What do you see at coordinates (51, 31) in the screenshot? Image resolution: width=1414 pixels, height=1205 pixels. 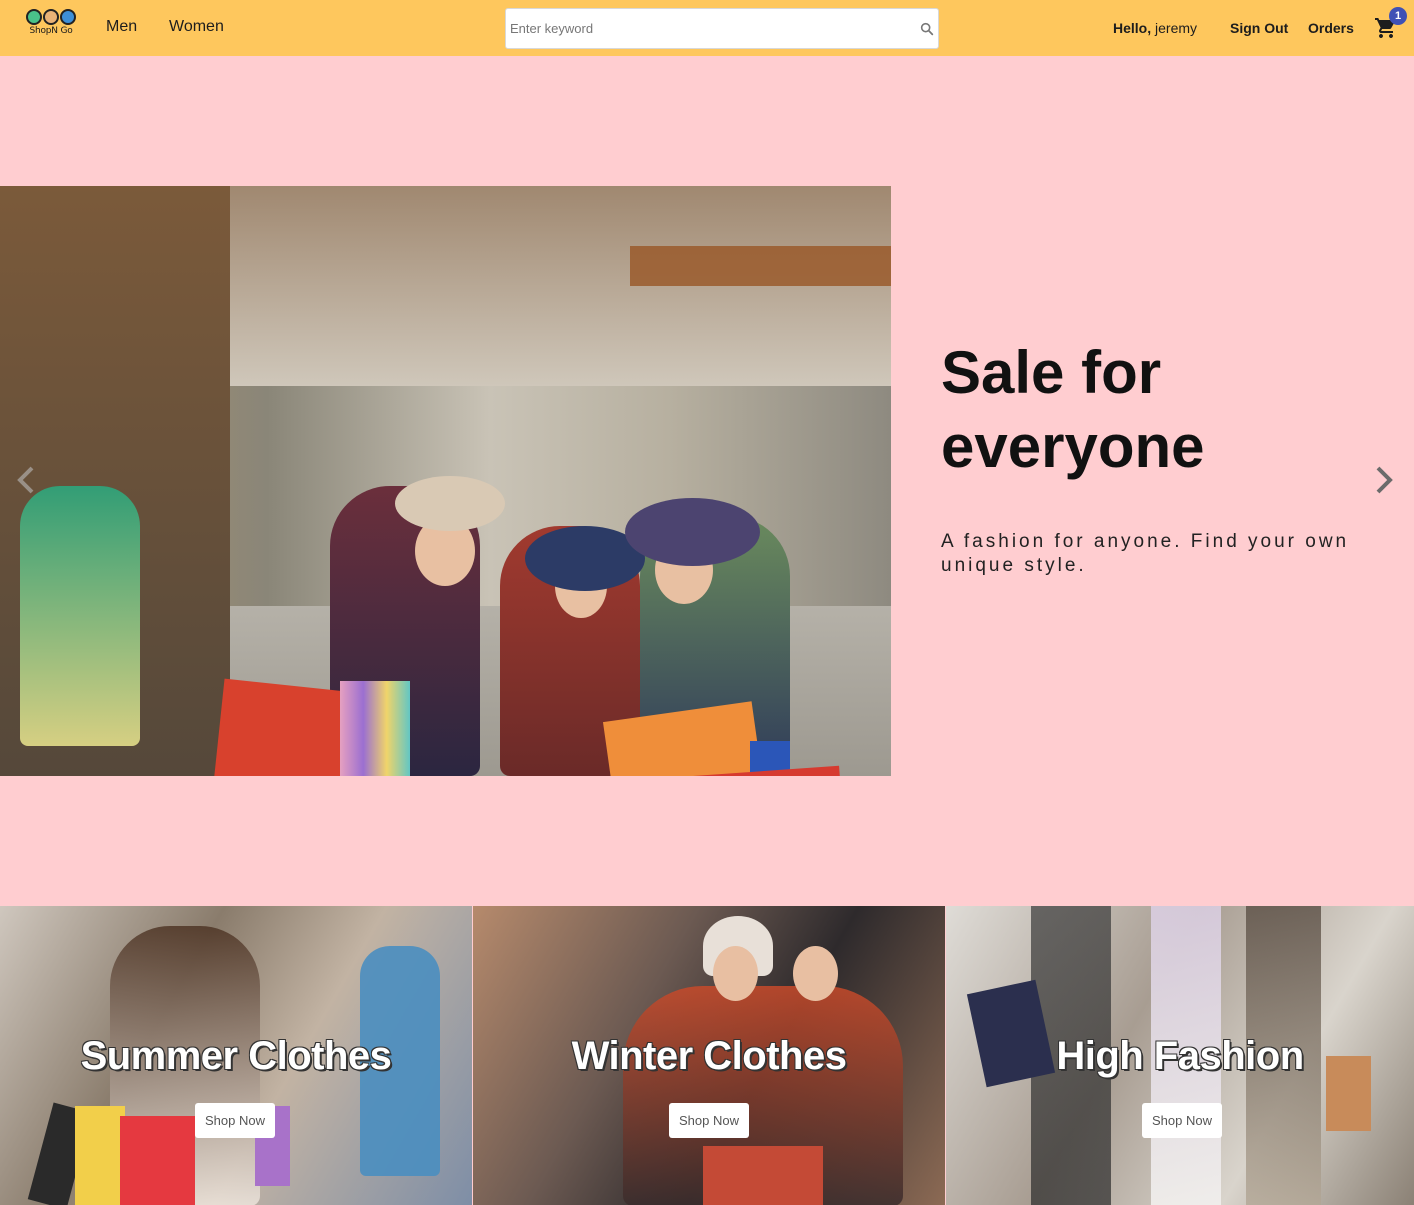 I see `logo-text: ShopN Go` at bounding box center [51, 31].